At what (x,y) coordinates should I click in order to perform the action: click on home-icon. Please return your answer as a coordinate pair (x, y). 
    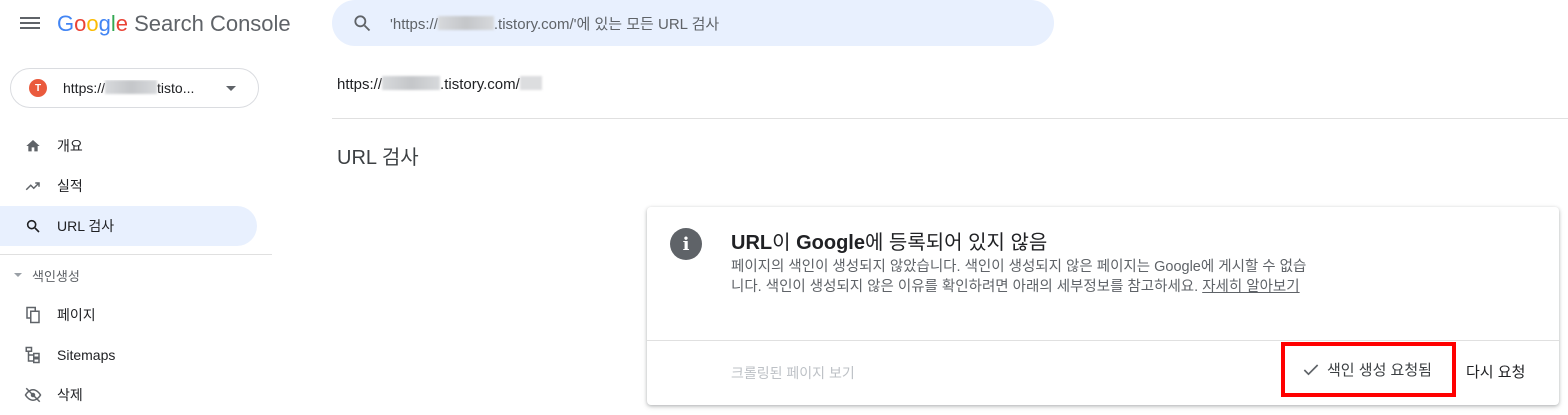
    Looking at the image, I should click on (33, 146).